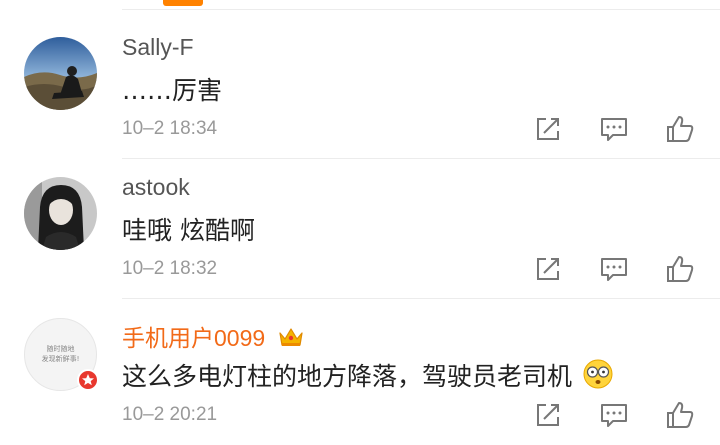 The image size is (720, 445). Describe the element at coordinates (598, 377) in the screenshot. I see `shocked-face-icon` at that location.